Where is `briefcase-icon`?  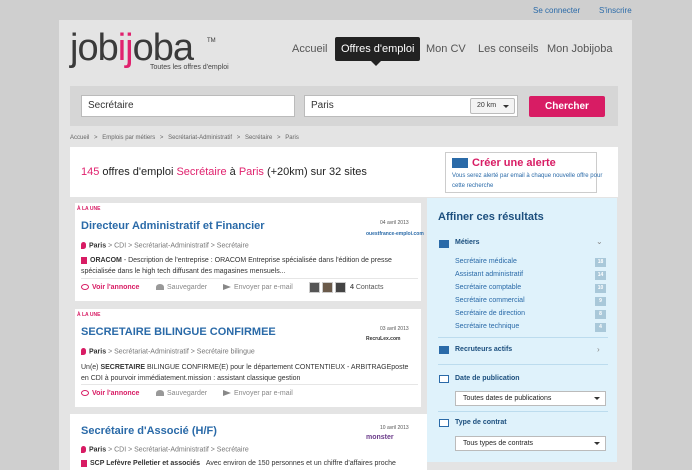
briefcase-icon is located at coordinates (444, 244).